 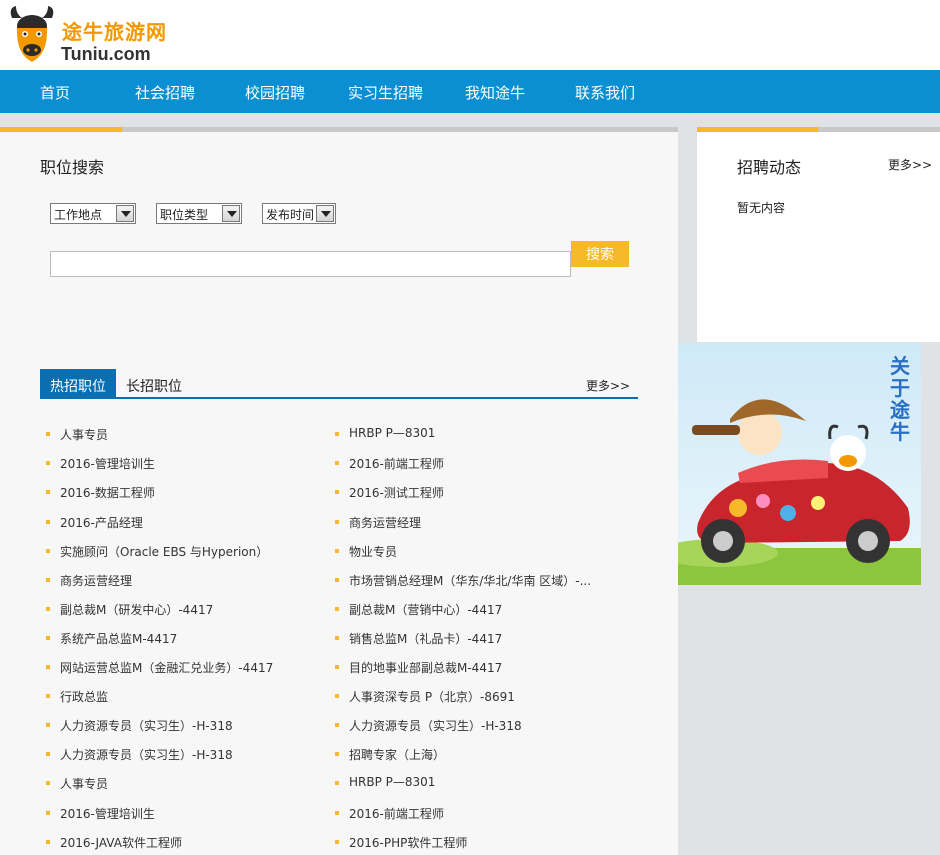 I want to click on search-input, so click(x=310, y=264).